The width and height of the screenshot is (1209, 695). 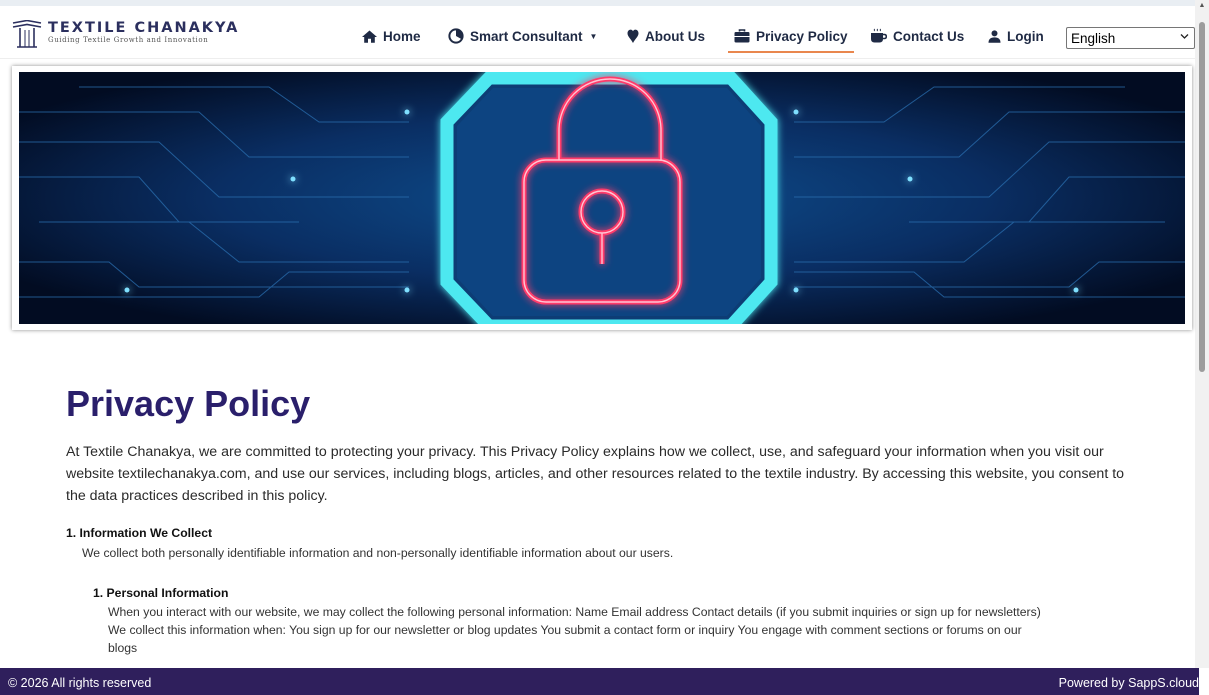 I want to click on nav-smart-consultant-label: Smart Consultant, so click(x=526, y=36).